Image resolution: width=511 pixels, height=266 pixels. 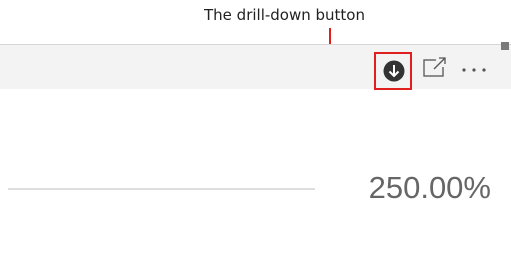 What do you see at coordinates (284, 15) in the screenshot?
I see `callout-label: The drill-down button` at bounding box center [284, 15].